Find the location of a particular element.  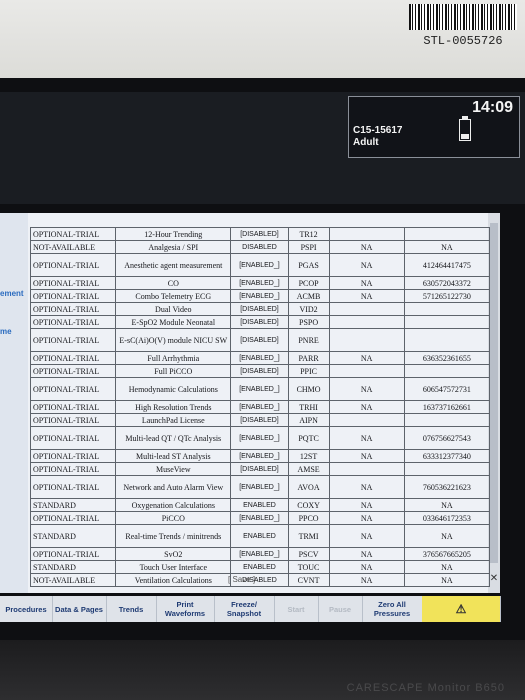

toolbar-button-print-waveforms: Print Waveforms is located at coordinates (185, 609).